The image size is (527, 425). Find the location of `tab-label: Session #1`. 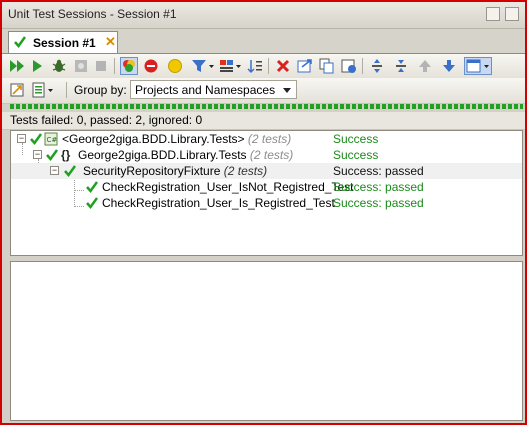

tab-label: Session #1 is located at coordinates (64, 43).